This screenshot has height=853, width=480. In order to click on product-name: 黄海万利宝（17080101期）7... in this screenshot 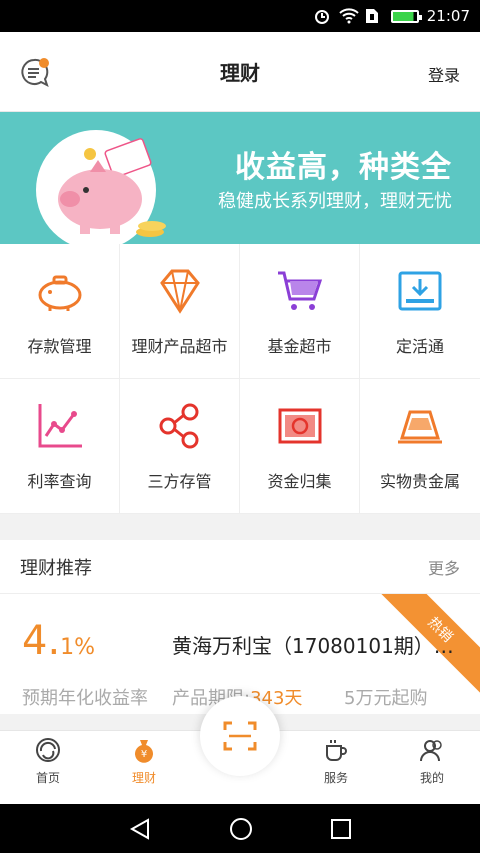, I will do `click(317, 646)`.